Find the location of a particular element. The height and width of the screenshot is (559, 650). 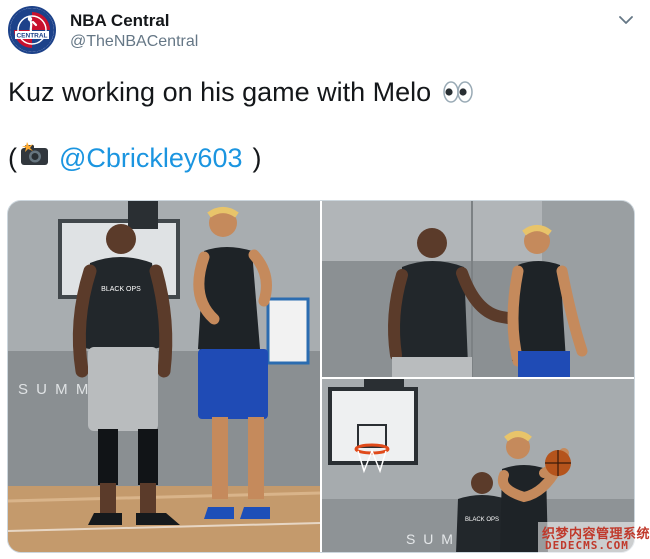

tweet-text-body: Kuz working on his game with Melo is located at coordinates (220, 92).